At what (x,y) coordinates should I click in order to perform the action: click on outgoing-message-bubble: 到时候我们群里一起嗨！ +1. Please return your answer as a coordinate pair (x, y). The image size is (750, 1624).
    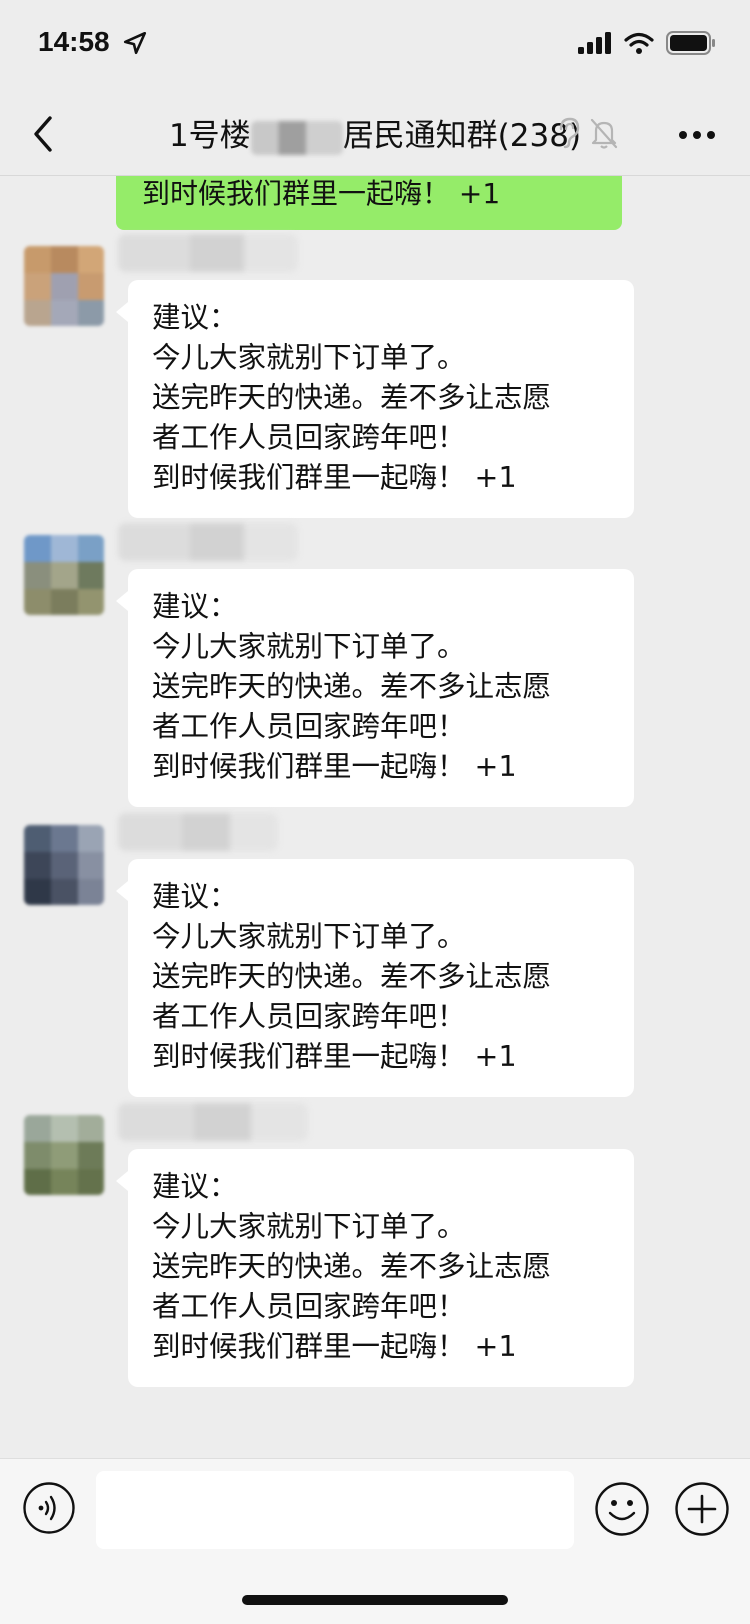
    Looking at the image, I should click on (369, 203).